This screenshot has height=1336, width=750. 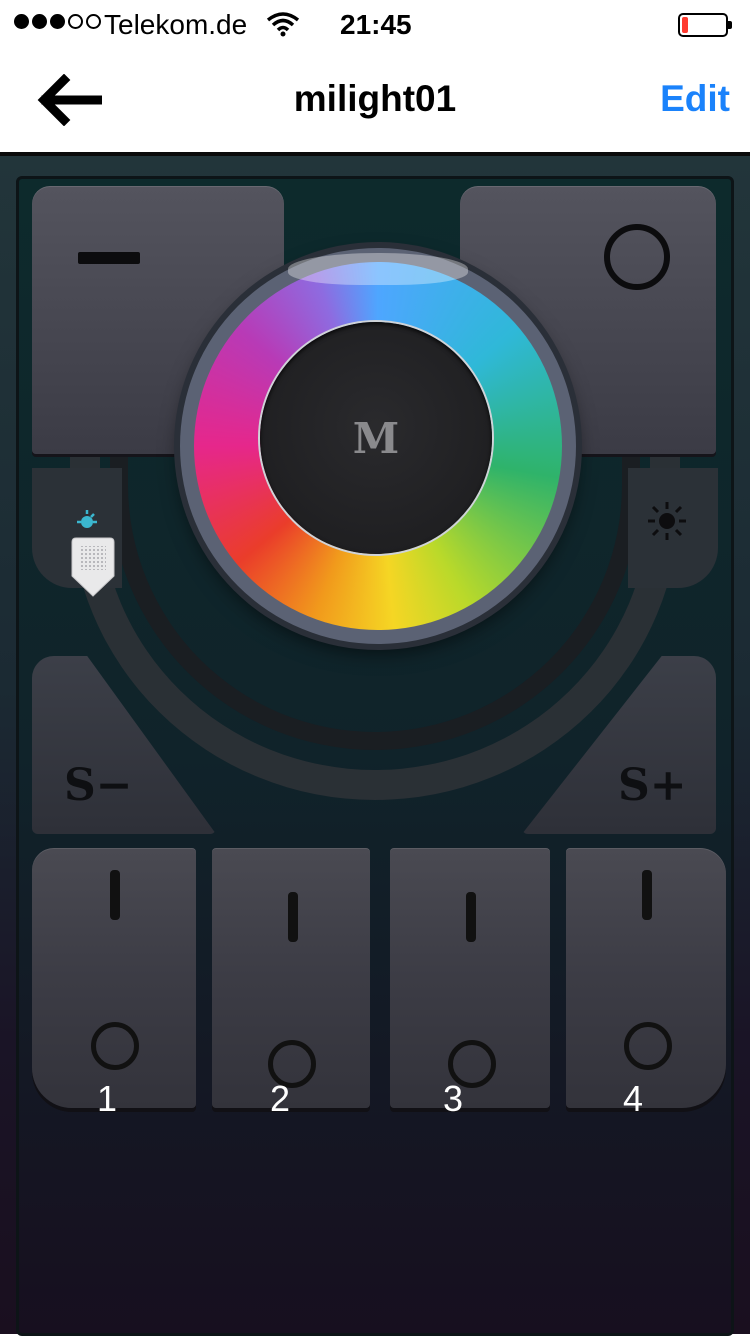 What do you see at coordinates (685, 25) in the screenshot?
I see `battery-level` at bounding box center [685, 25].